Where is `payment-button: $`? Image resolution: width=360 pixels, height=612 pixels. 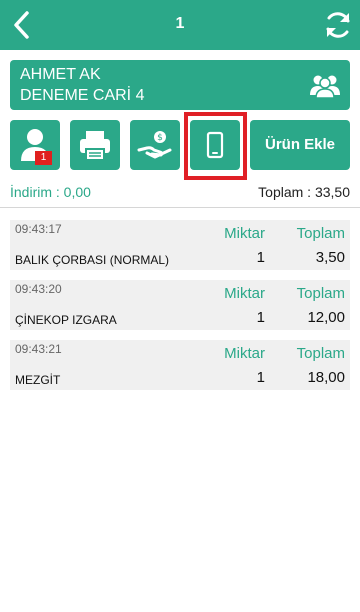 payment-button: $ is located at coordinates (155, 145).